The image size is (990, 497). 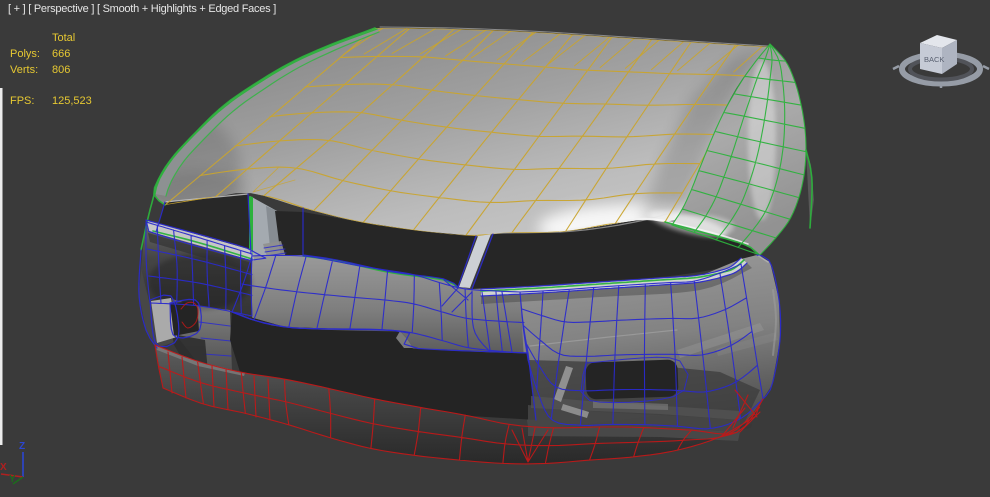 What do you see at coordinates (22, 101) in the screenshot?
I see `svg-text: FPS:` at bounding box center [22, 101].